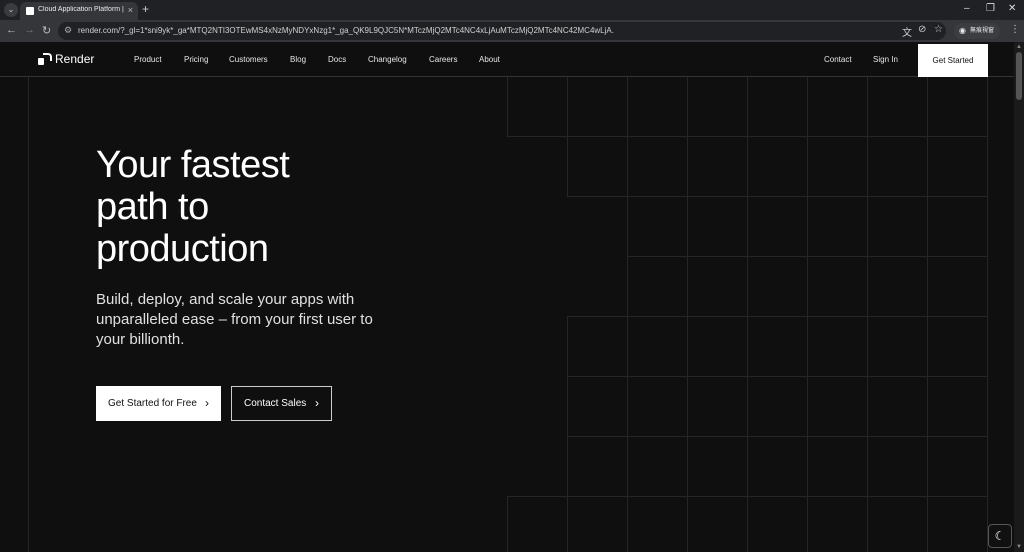 The image size is (1024, 552). What do you see at coordinates (1012, 8) in the screenshot?
I see `close-window-icon: ✕` at bounding box center [1012, 8].